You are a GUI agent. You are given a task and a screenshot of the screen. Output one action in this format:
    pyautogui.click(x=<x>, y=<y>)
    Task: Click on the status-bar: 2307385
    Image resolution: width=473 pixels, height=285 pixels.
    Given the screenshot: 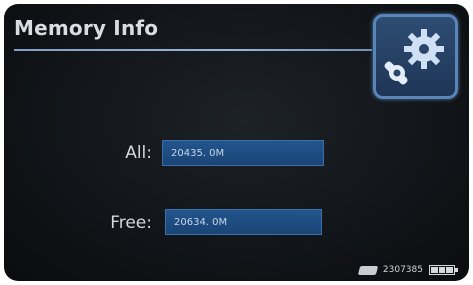 What is the action you would take?
    pyautogui.click(x=407, y=270)
    